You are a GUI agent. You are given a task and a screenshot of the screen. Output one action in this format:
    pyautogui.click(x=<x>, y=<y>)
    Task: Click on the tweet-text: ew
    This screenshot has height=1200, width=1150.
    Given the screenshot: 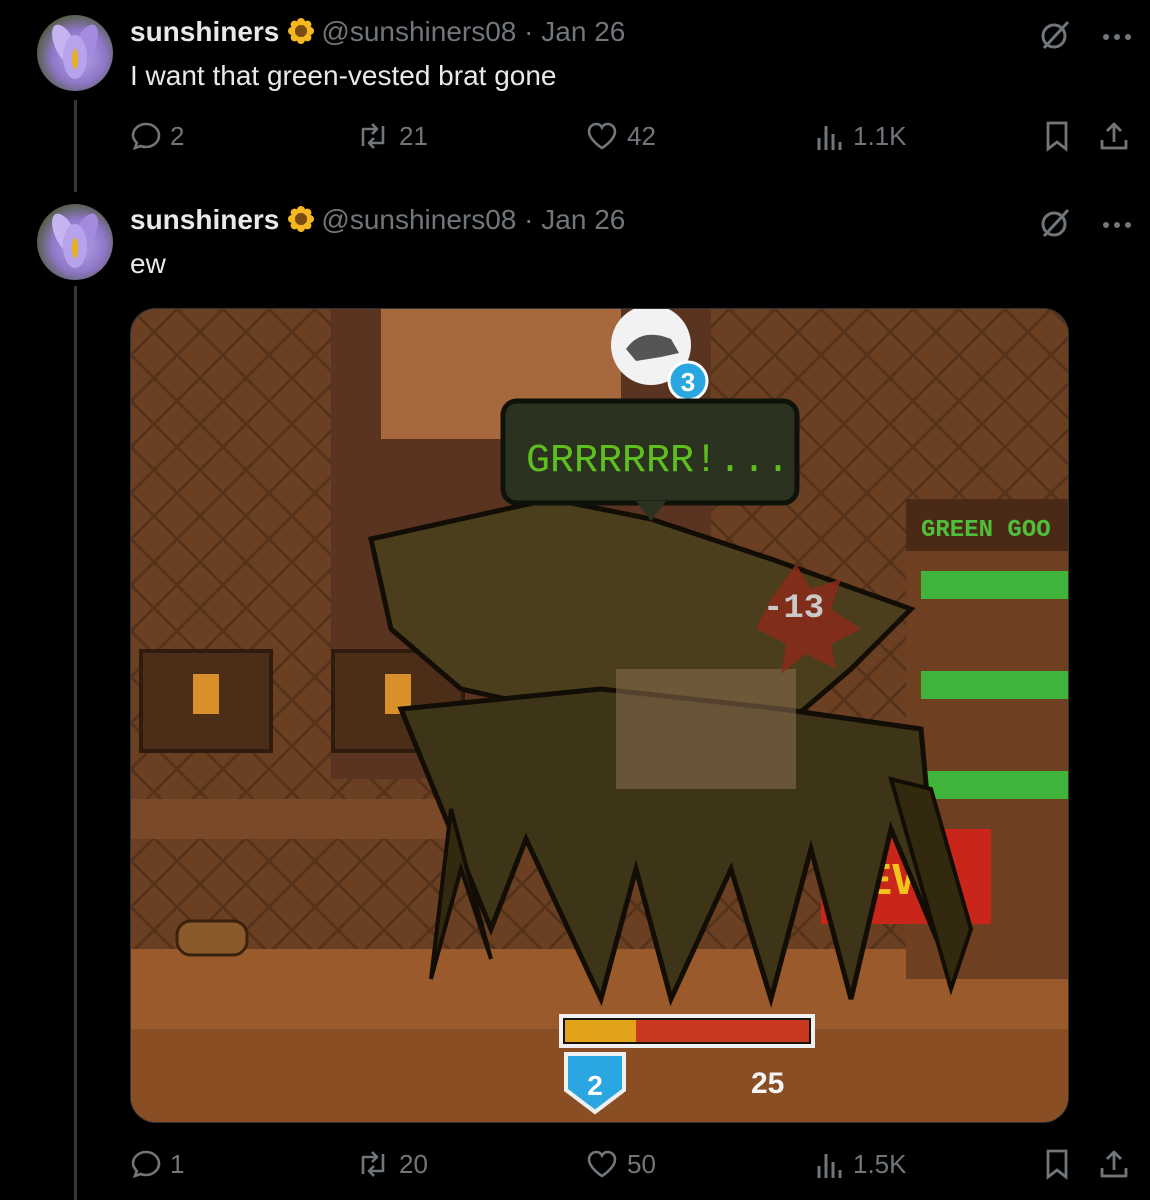 What is the action you would take?
    pyautogui.click(x=148, y=263)
    